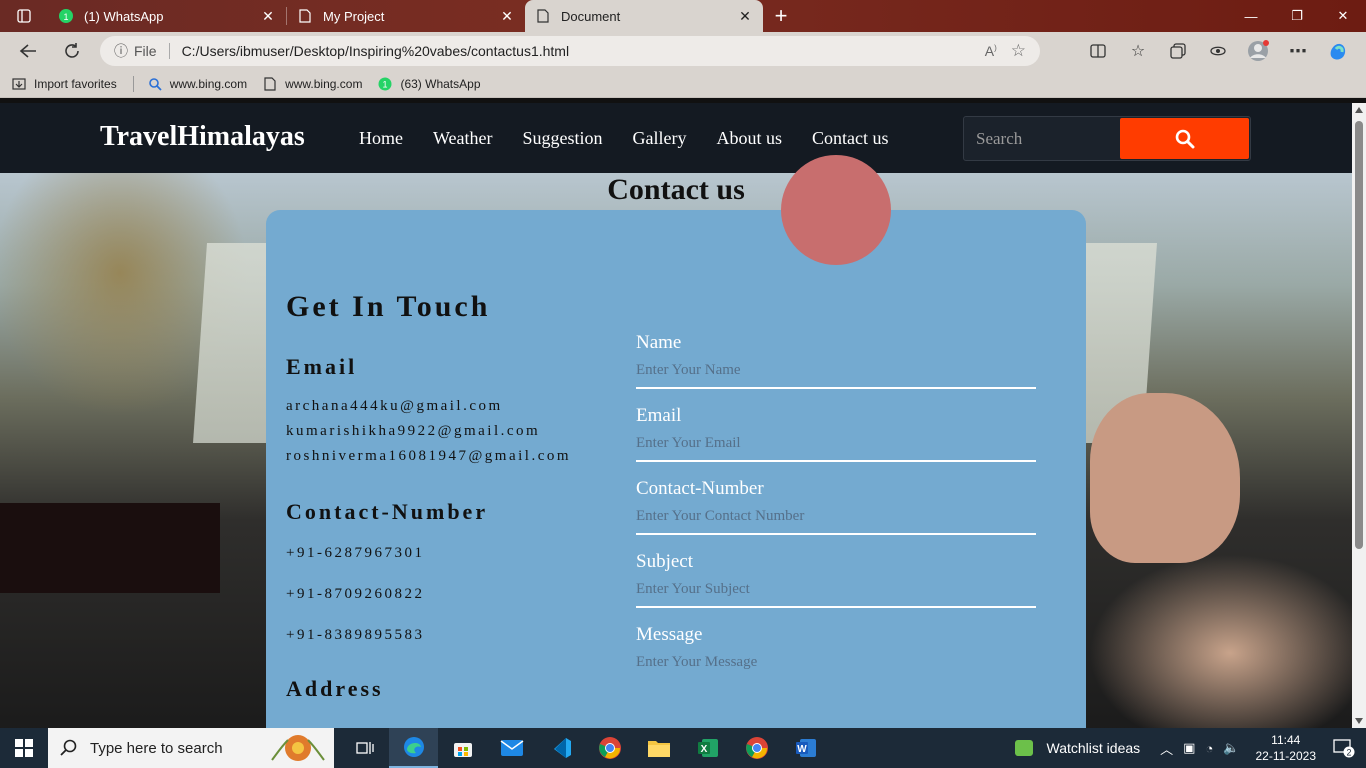  I want to click on widget-label: Watchlist ideas, so click(1093, 748).